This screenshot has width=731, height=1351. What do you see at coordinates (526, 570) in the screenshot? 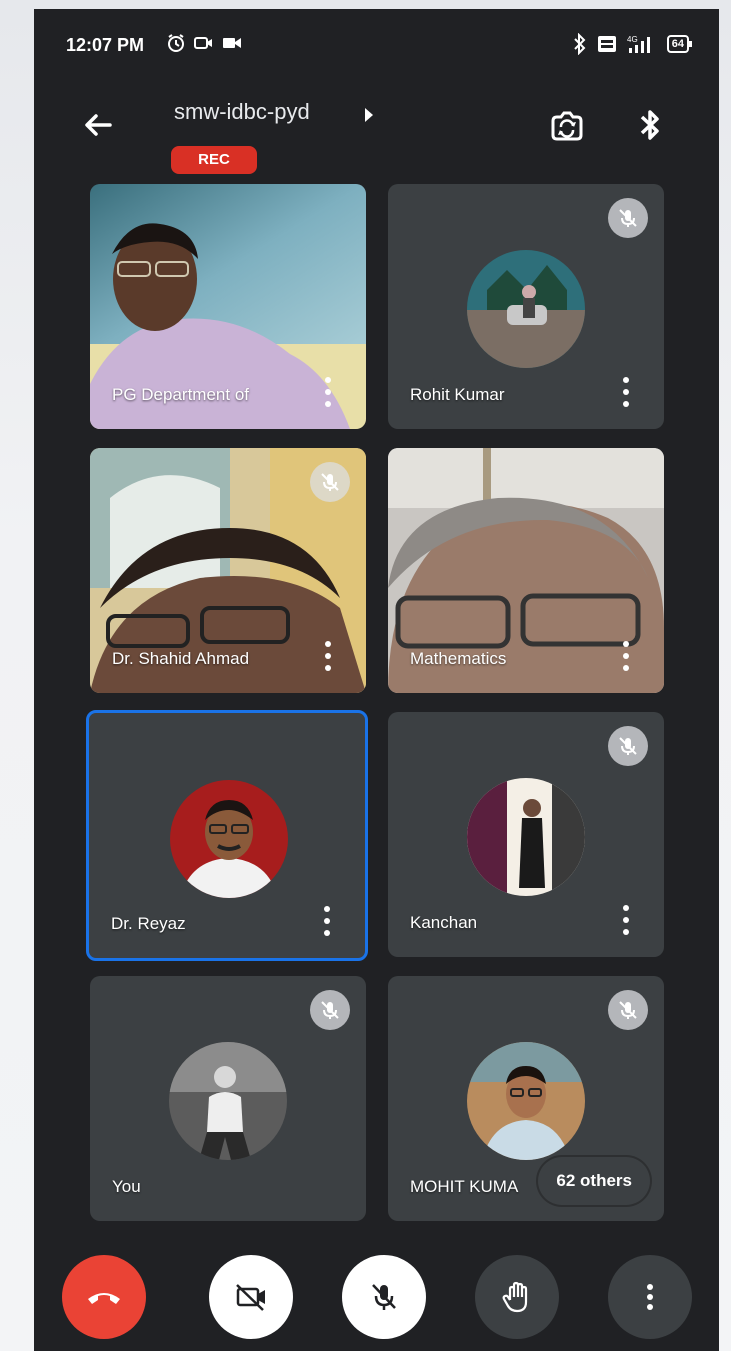
I see `participant-tile: Mathematics` at bounding box center [526, 570].